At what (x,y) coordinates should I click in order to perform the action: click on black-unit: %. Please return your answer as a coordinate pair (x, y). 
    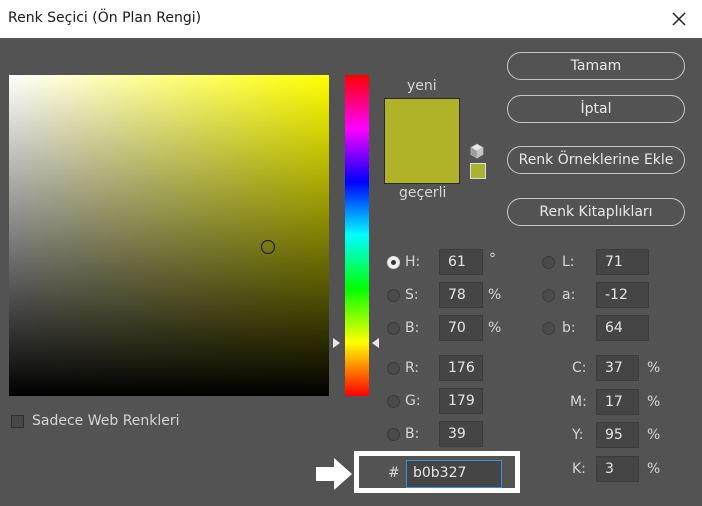
    Looking at the image, I should click on (654, 469).